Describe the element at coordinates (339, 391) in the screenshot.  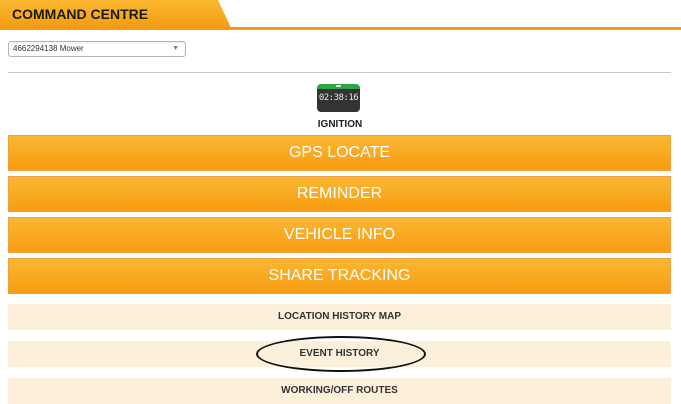
I see `working-off-routes-link: WORKING/OFF ROUTES` at that location.